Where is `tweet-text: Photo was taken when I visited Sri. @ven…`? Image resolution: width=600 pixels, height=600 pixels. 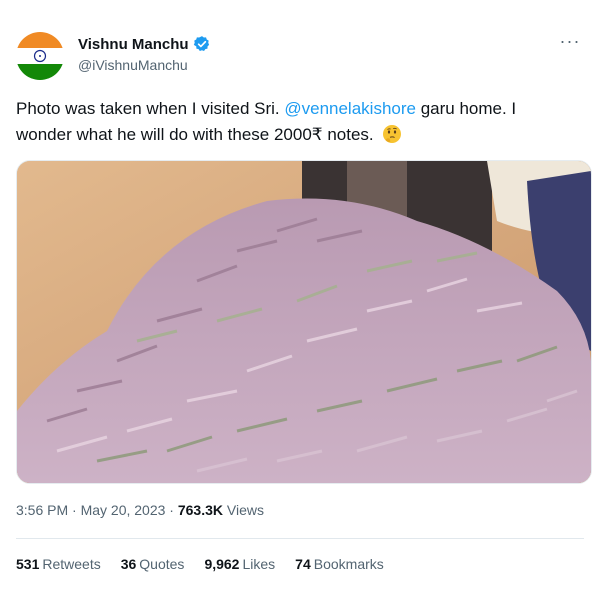 tweet-text: Photo was taken when I visited Sri. @ven… is located at coordinates (296, 122).